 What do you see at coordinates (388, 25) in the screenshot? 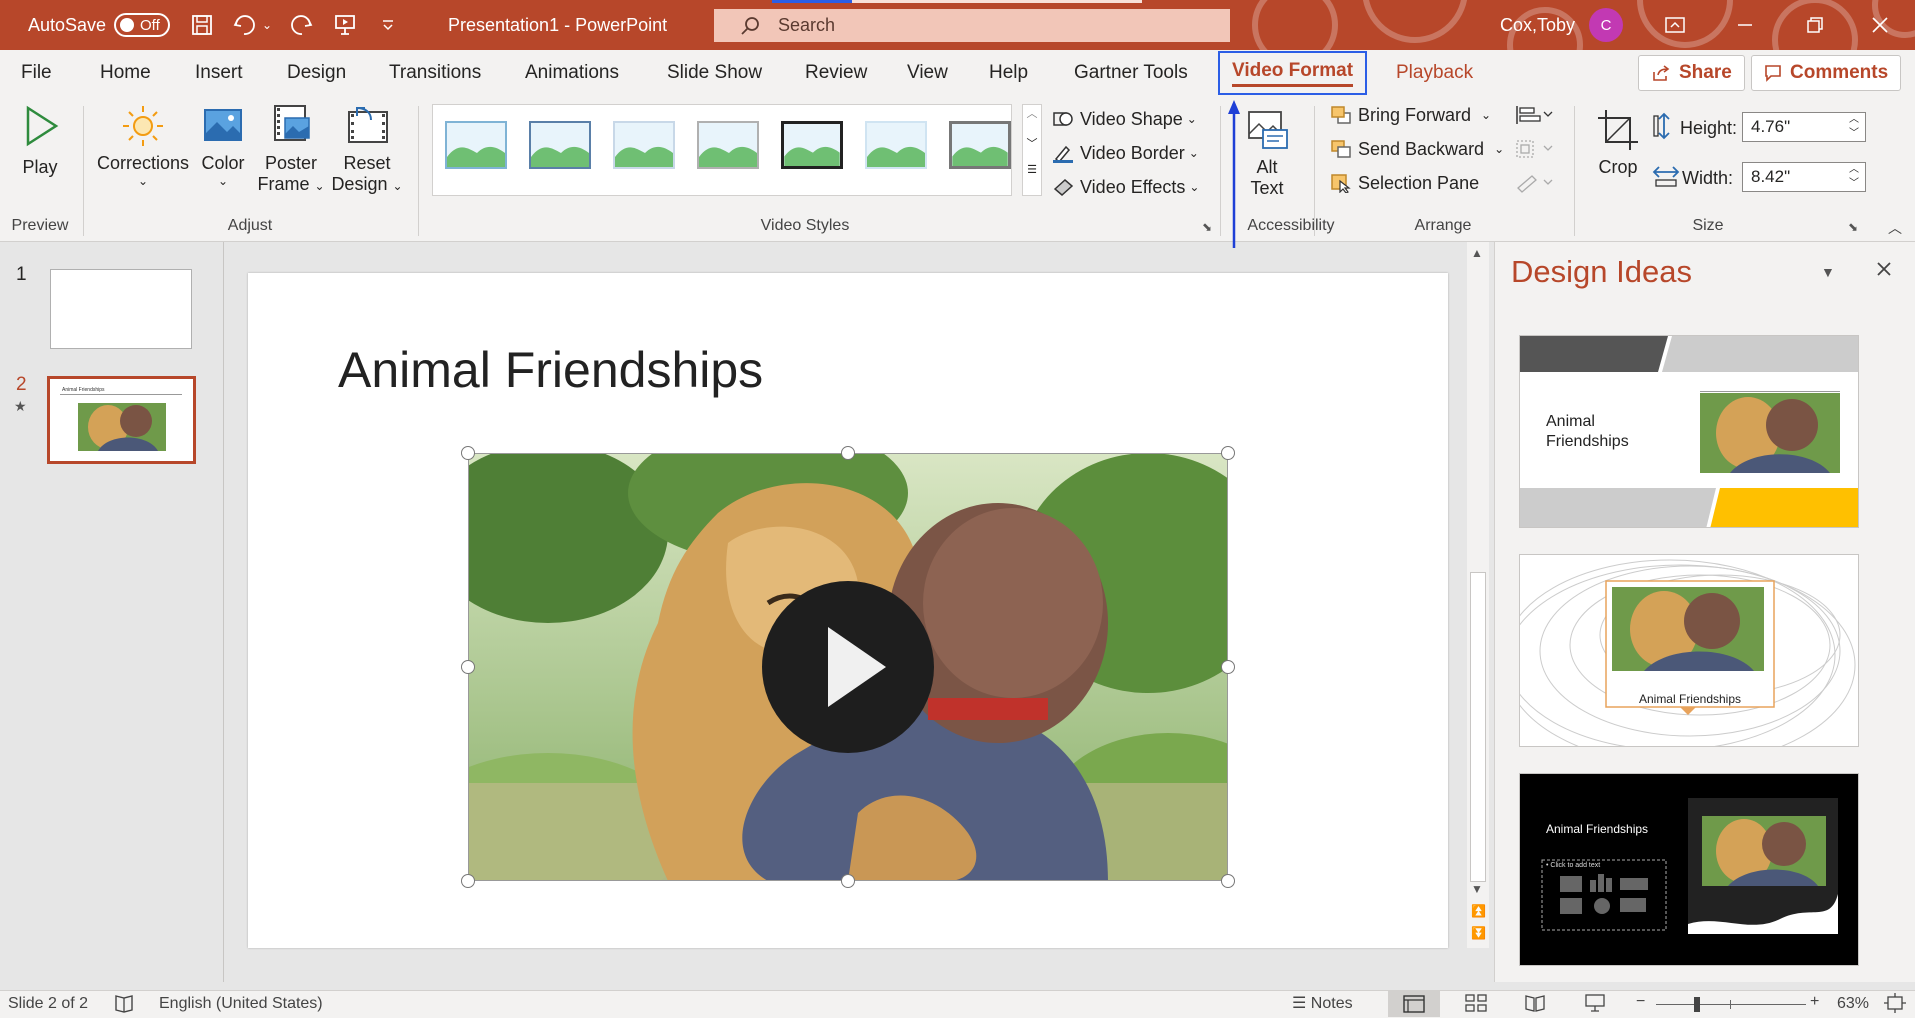
I see `customize-toolbar-icon` at bounding box center [388, 25].